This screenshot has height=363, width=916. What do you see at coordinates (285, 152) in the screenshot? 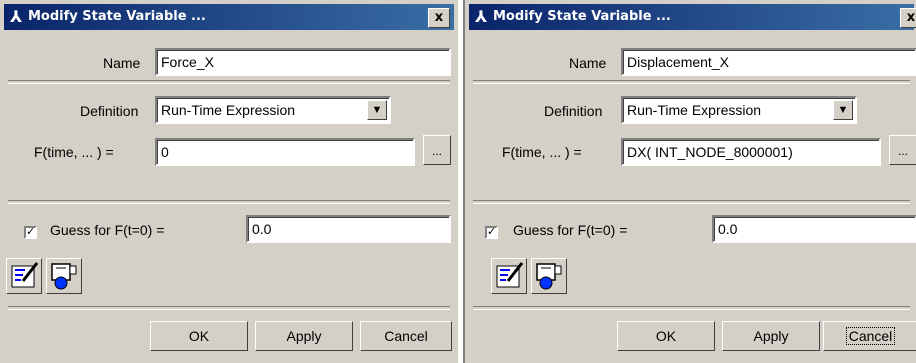
I see `f-expression-field: 0` at bounding box center [285, 152].